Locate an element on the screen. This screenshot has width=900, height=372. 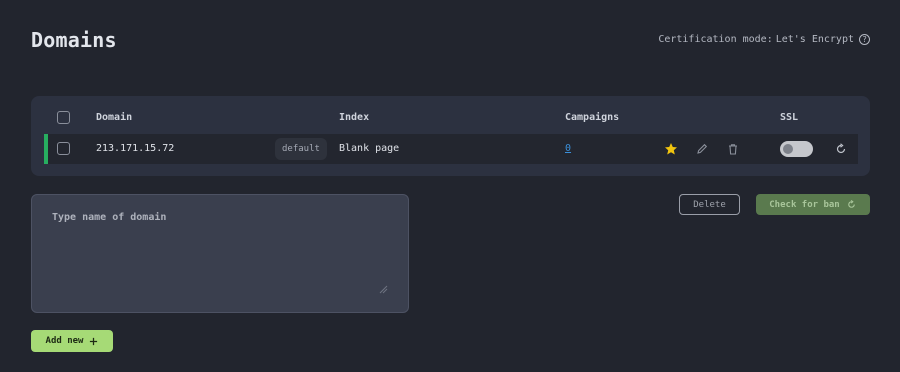
check-for-ban-button: Check for ban is located at coordinates (813, 204).